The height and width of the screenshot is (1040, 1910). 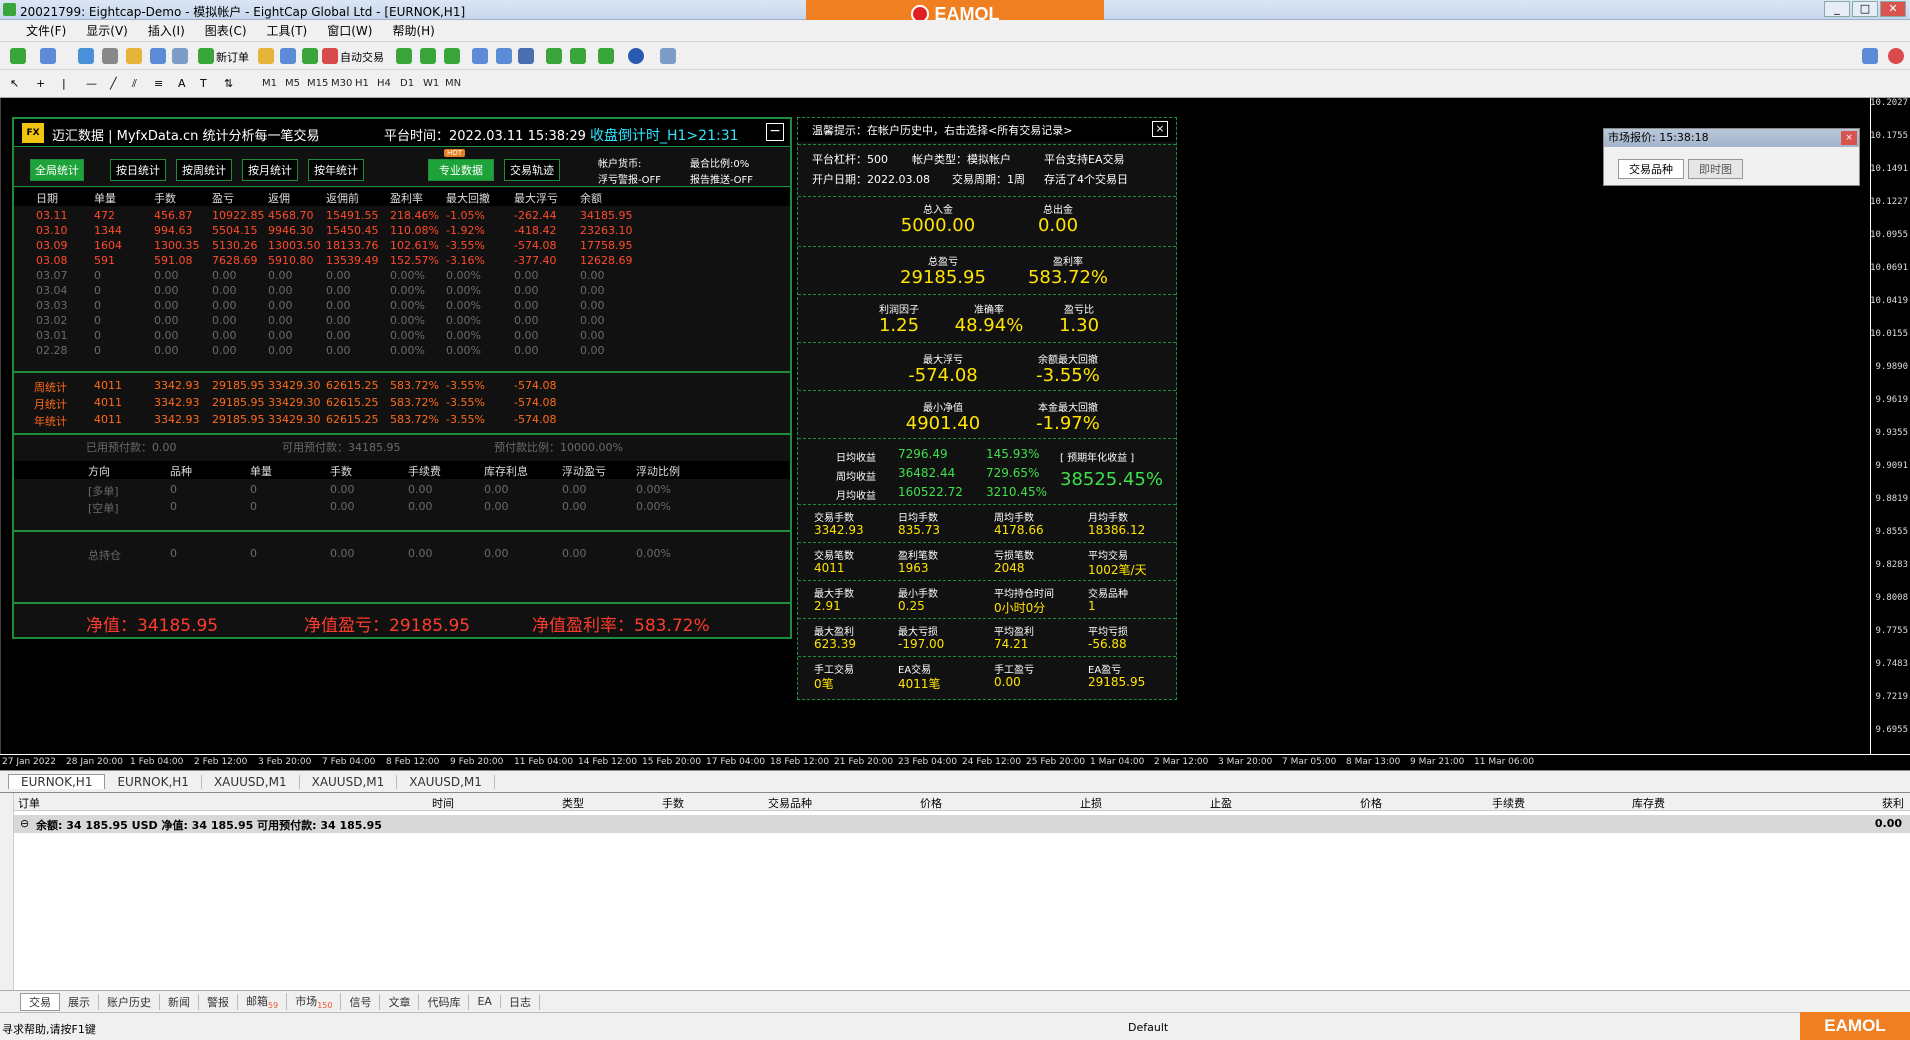 I want to click on tab-symbols: 交易品种, so click(x=1651, y=169).